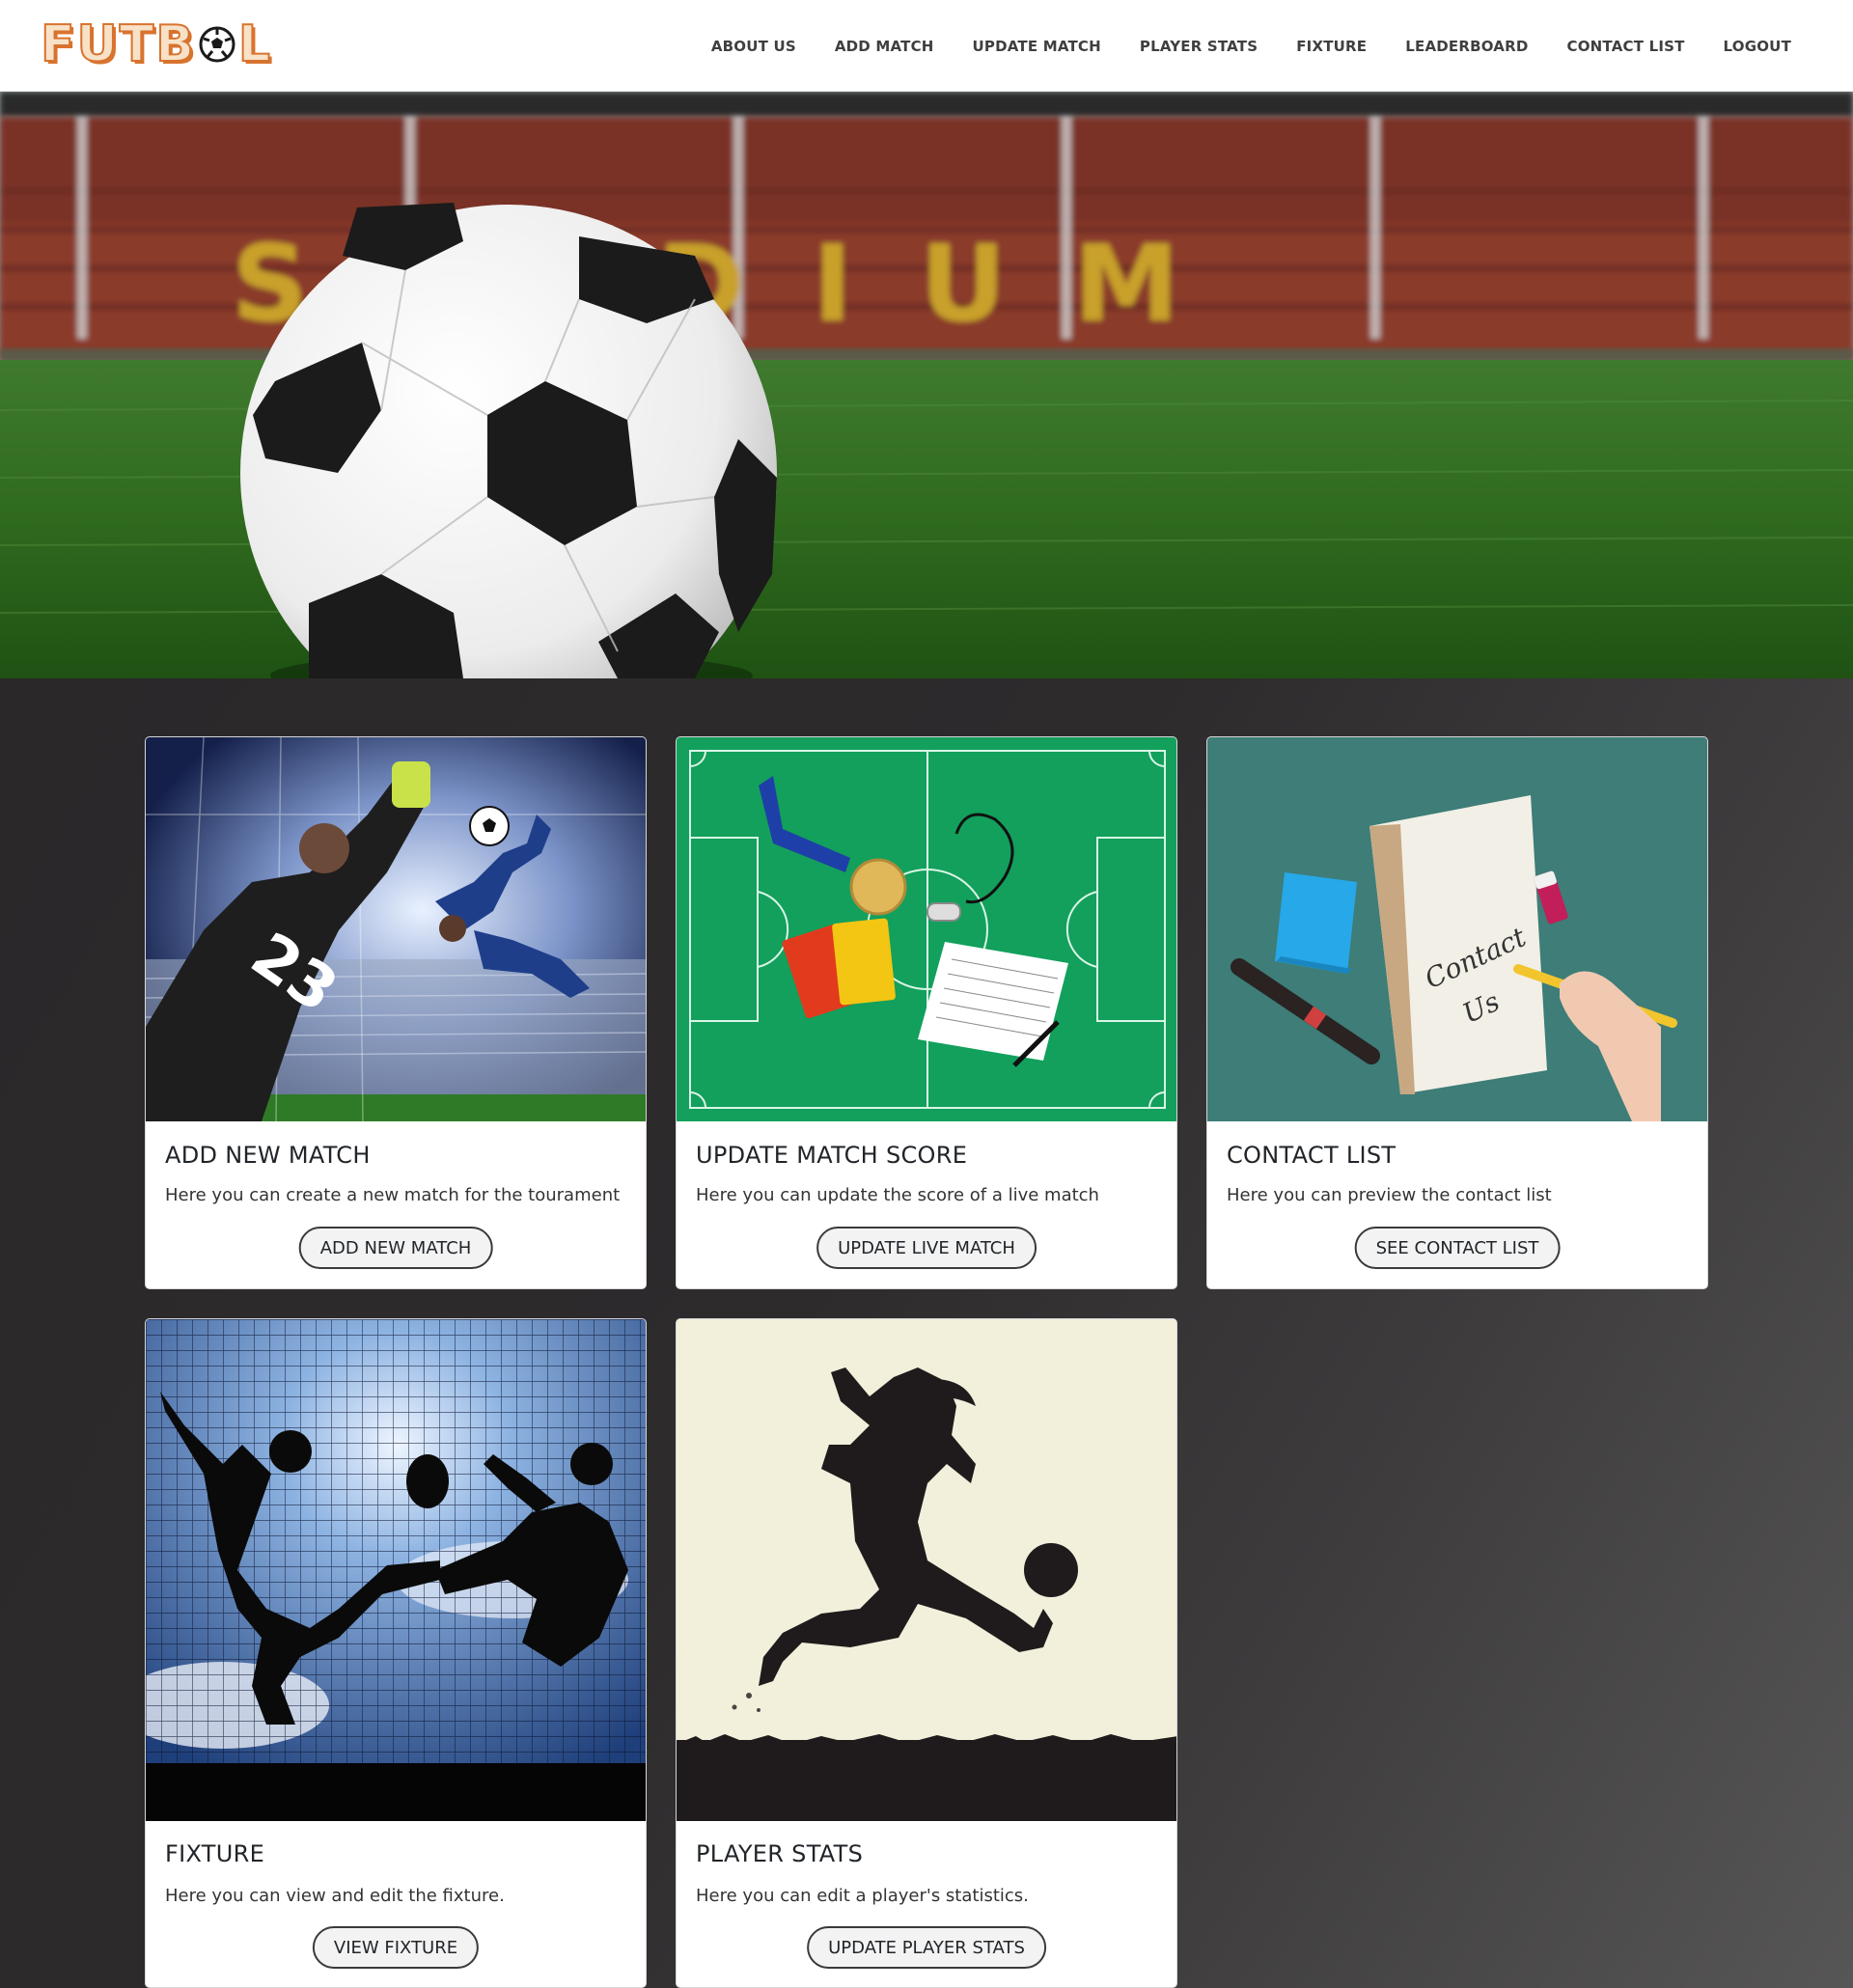  I want to click on nav-contact-list: CONTACT LIST, so click(1626, 46).